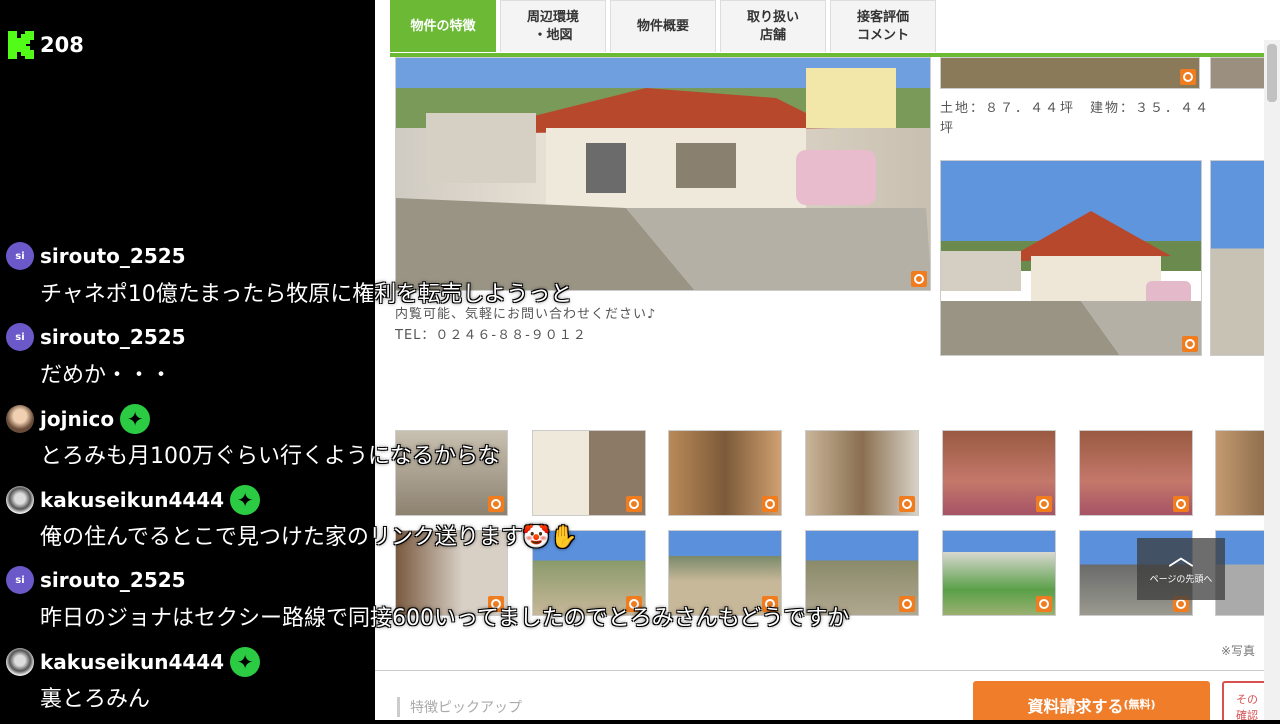  I want to click on tab-surroundings-map: 周辺環境 ・地図, so click(553, 26).